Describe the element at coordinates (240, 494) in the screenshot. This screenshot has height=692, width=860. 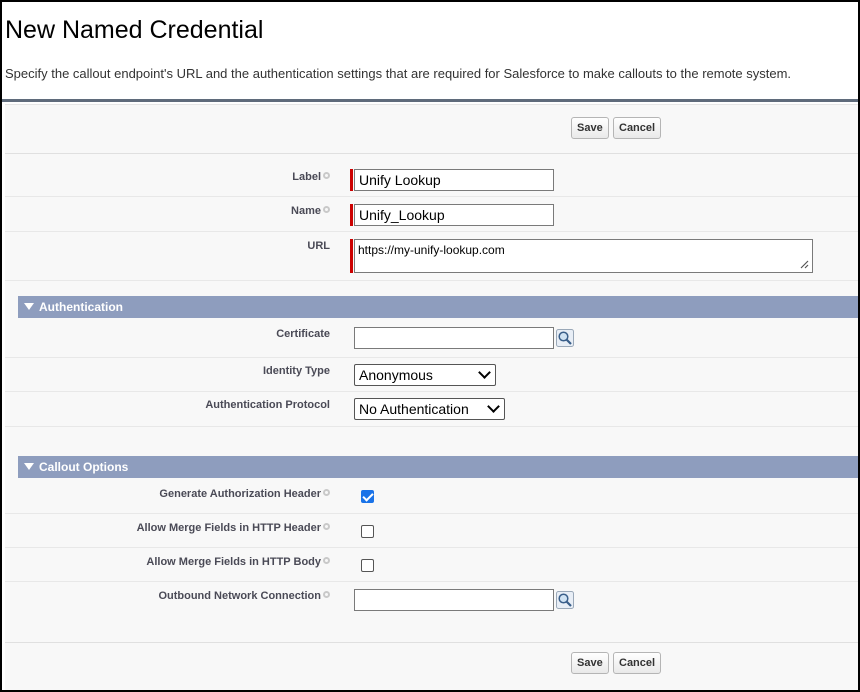
I see `gen-auth-header-label-text: Generate Authorization Header` at that location.